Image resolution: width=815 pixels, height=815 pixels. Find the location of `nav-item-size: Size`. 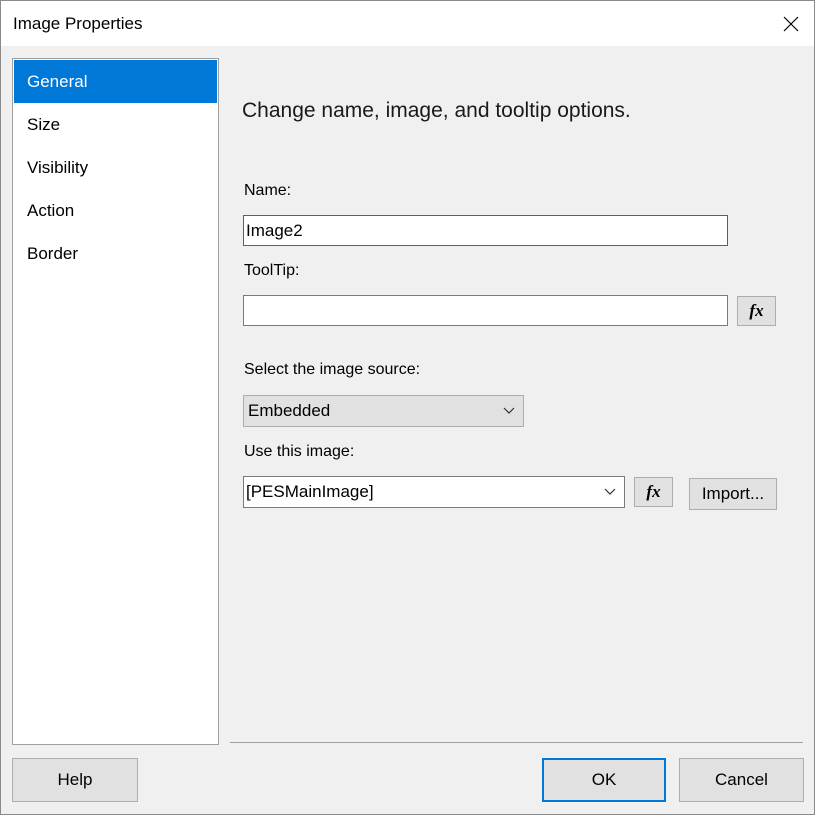

nav-item-size: Size is located at coordinates (115, 124).